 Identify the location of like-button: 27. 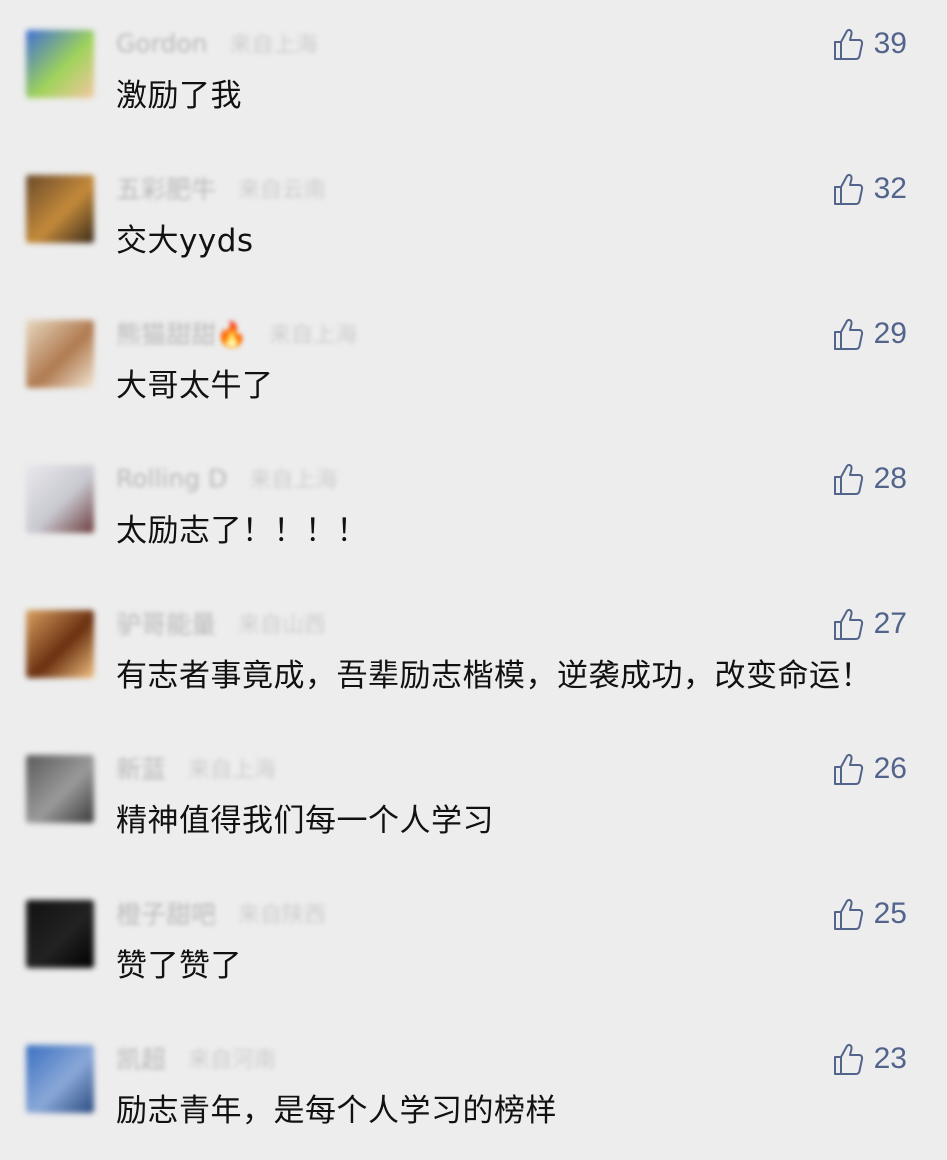
(869, 624).